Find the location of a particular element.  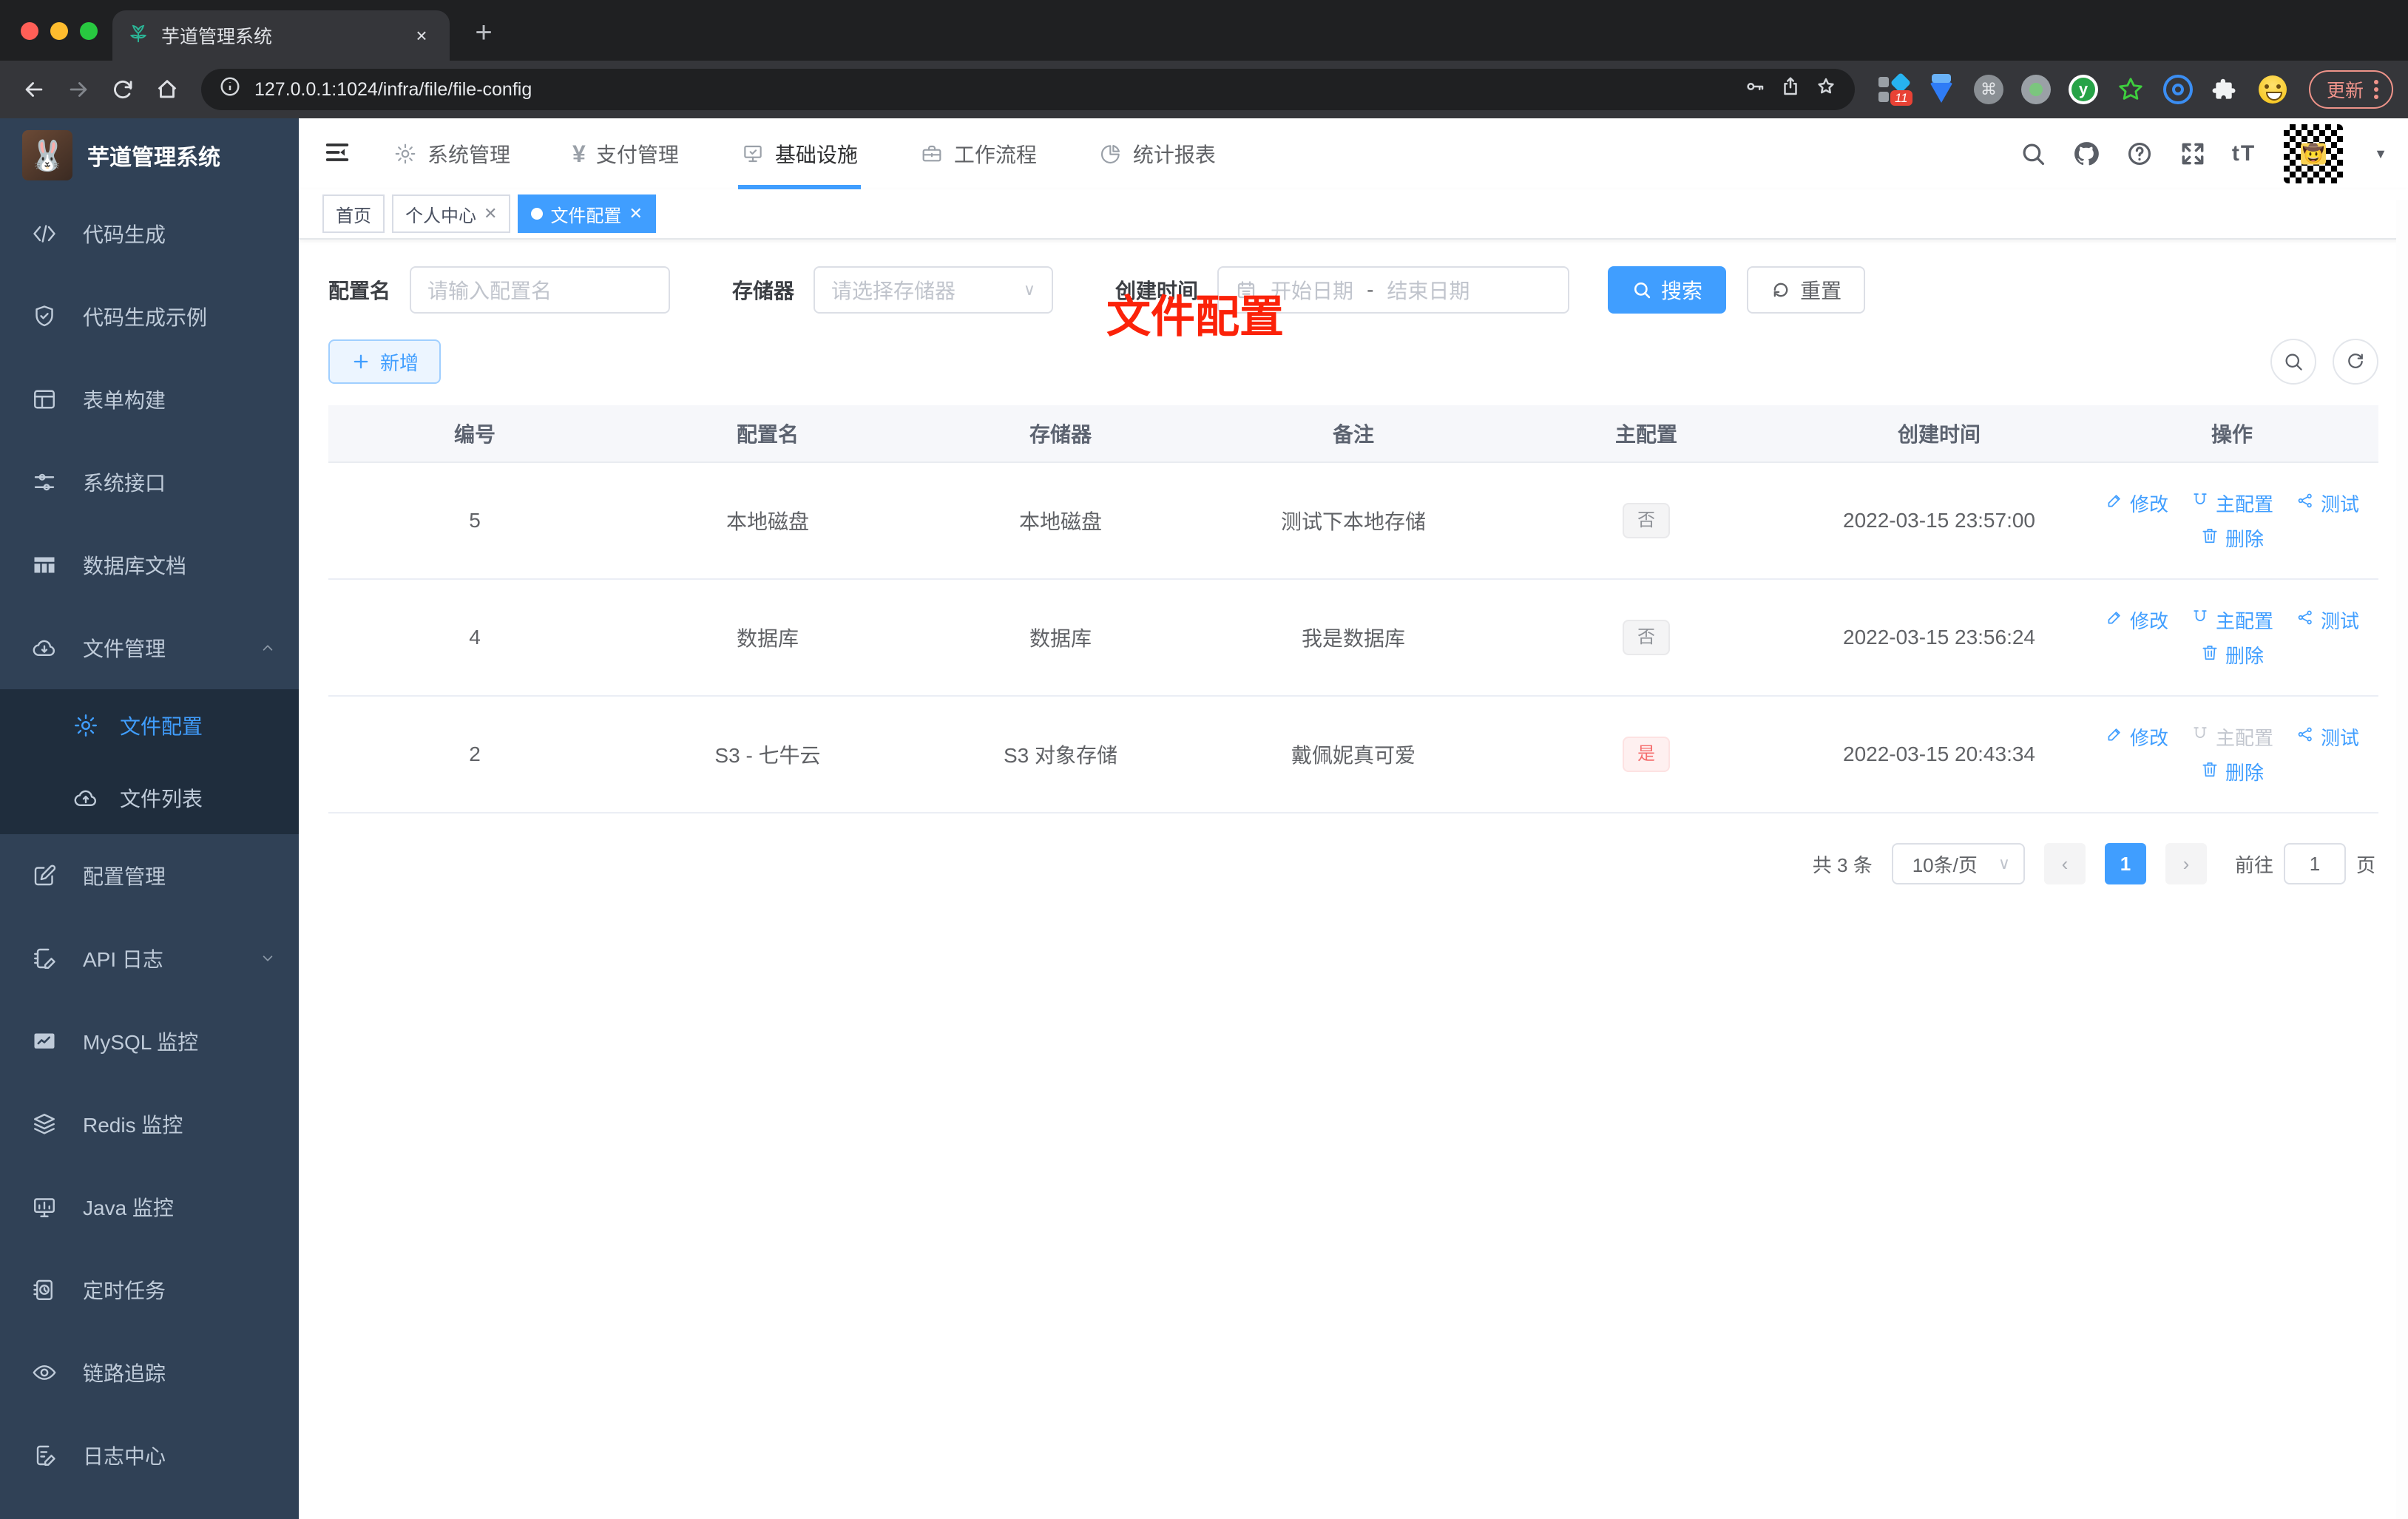

avatar-caret-down-icon: ▼ is located at coordinates (2380, 154).